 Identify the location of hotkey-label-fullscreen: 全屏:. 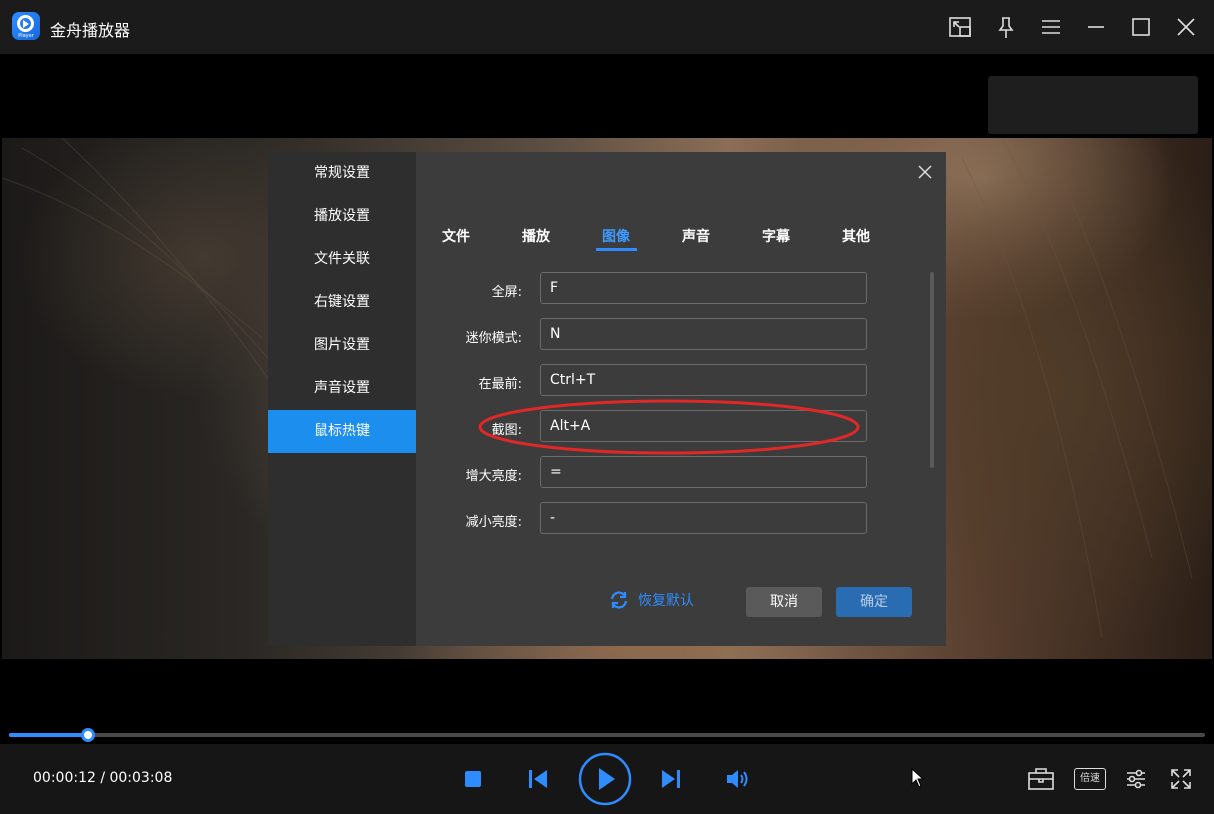
(506, 292).